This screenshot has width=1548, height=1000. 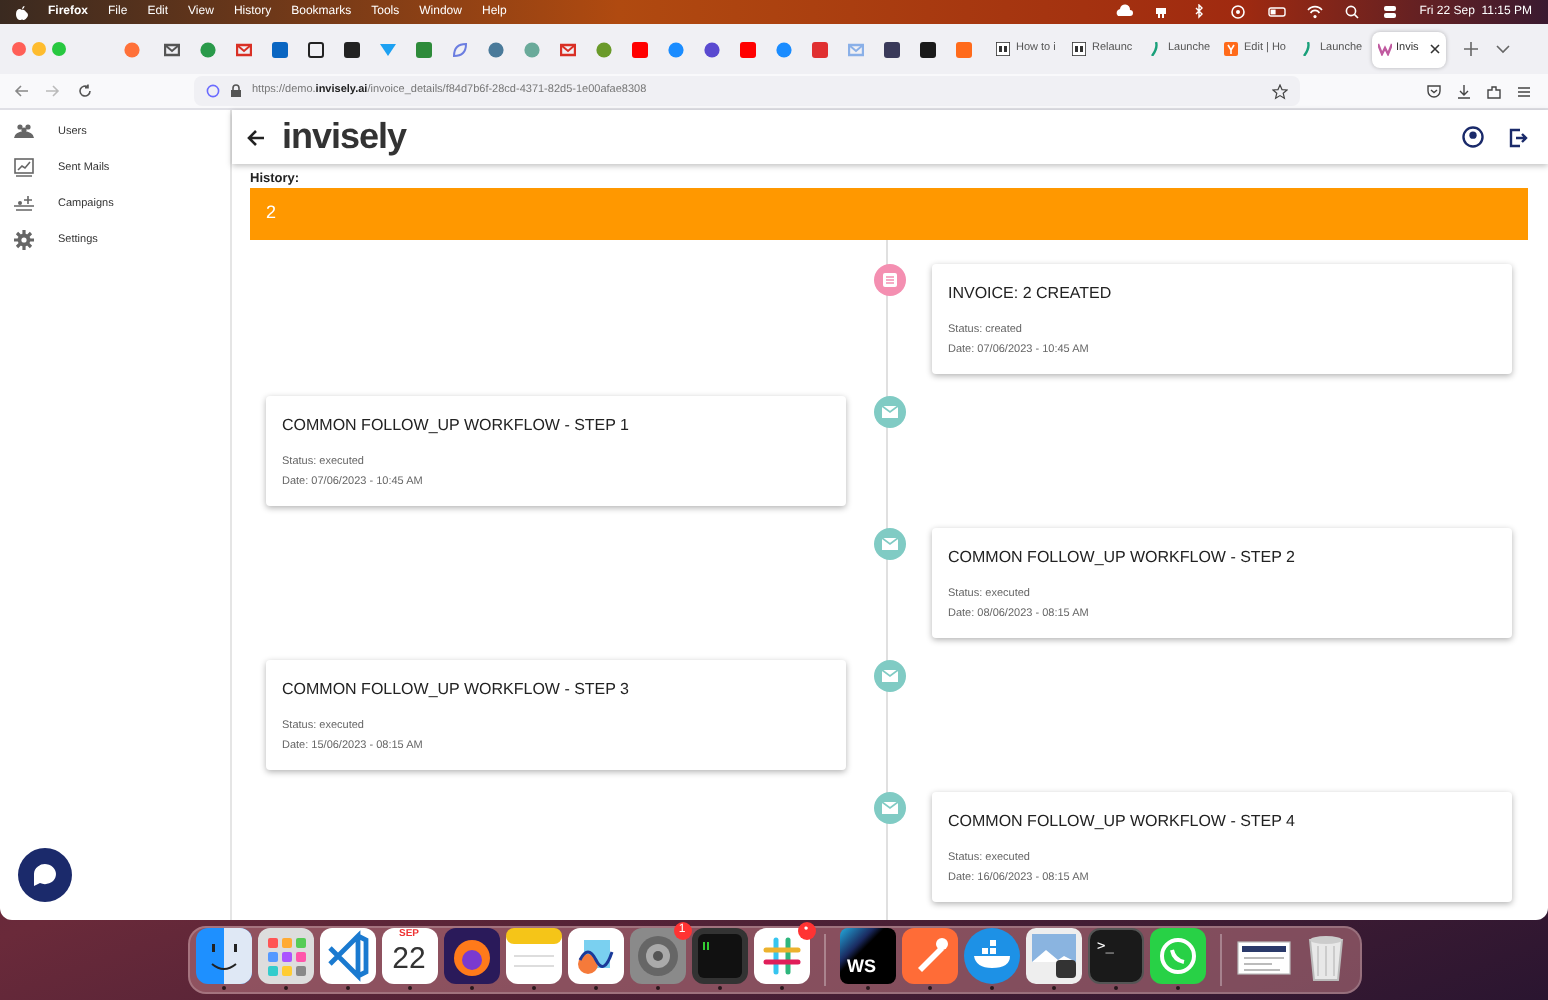 What do you see at coordinates (24, 168) in the screenshot?
I see `chart-icon` at bounding box center [24, 168].